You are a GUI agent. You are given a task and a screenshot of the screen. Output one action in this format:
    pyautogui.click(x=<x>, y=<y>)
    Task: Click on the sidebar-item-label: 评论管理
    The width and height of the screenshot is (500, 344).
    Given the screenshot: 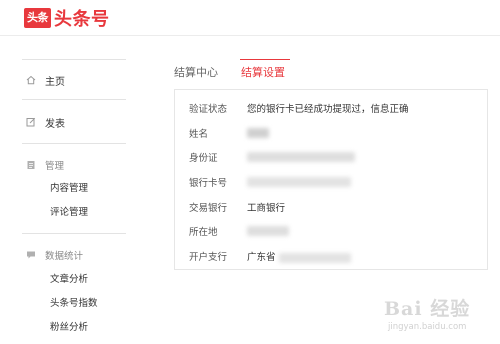 What is the action you would take?
    pyautogui.click(x=69, y=212)
    